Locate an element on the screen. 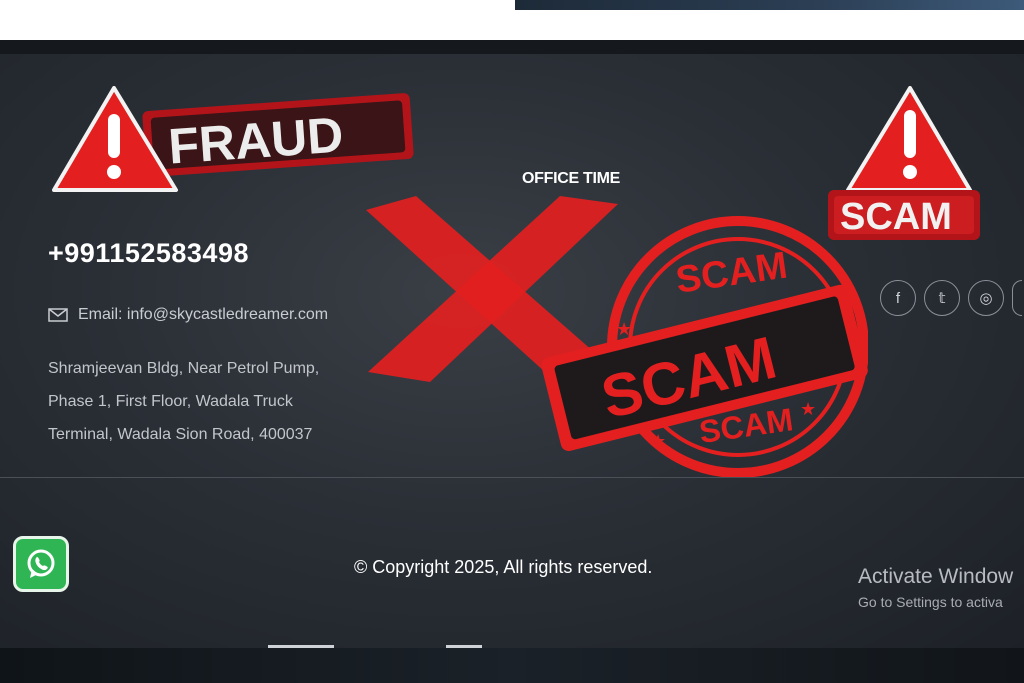 This screenshot has height=683, width=1024. email-row: Email: info@skycastledreamer.com is located at coordinates (188, 315).